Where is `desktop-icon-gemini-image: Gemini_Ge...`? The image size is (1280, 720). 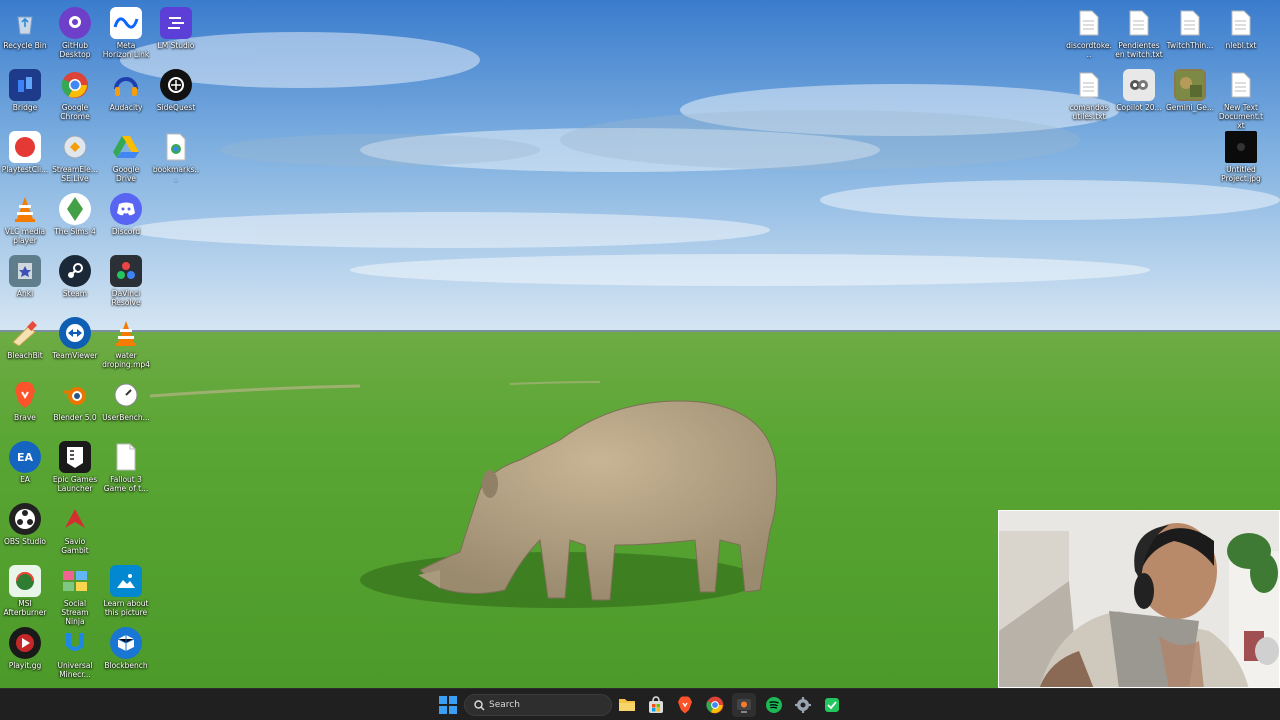 desktop-icon-gemini-image: Gemini_Ge... is located at coordinates (1190, 89).